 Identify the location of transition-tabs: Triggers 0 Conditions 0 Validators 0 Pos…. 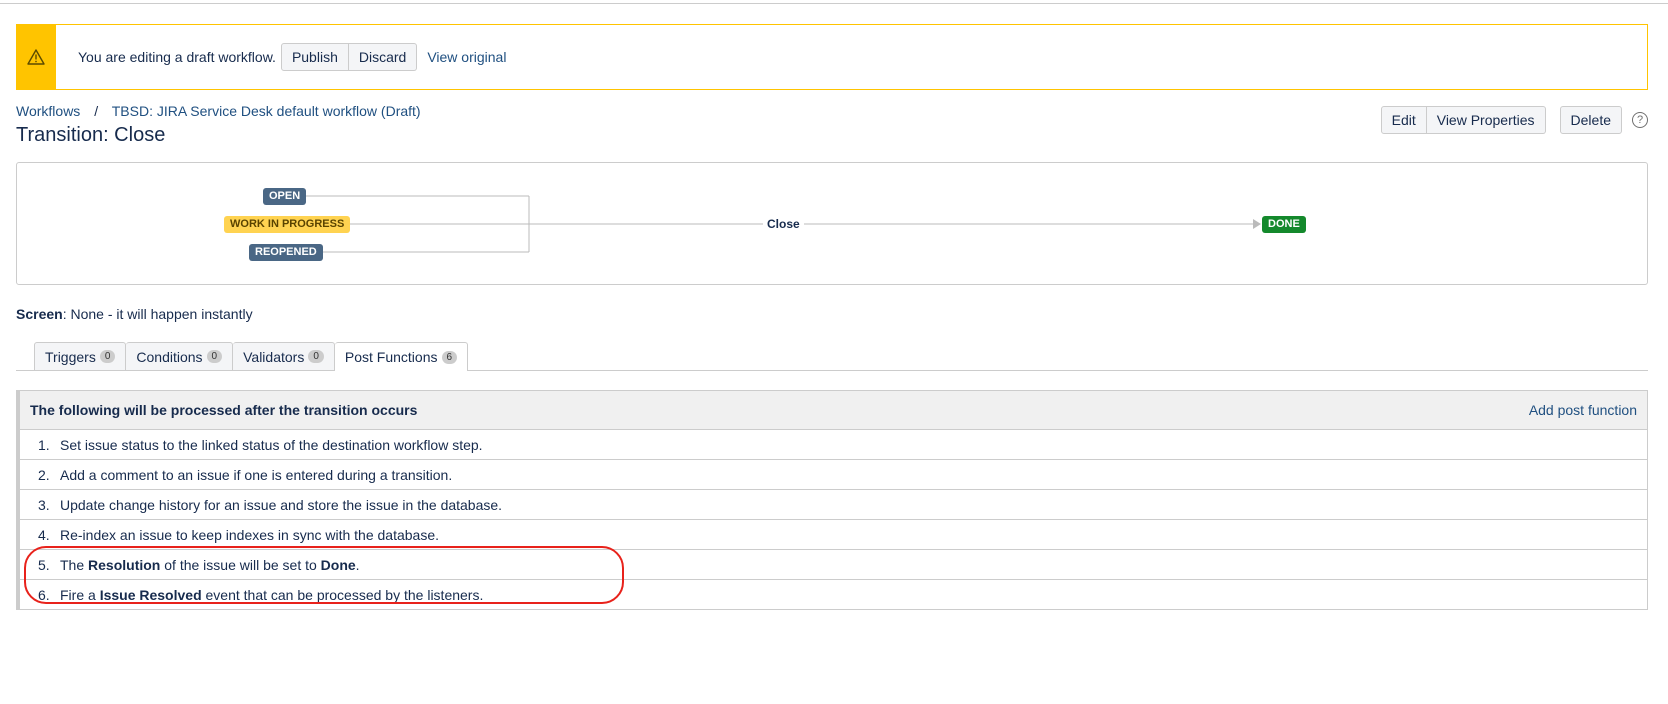
(251, 356).